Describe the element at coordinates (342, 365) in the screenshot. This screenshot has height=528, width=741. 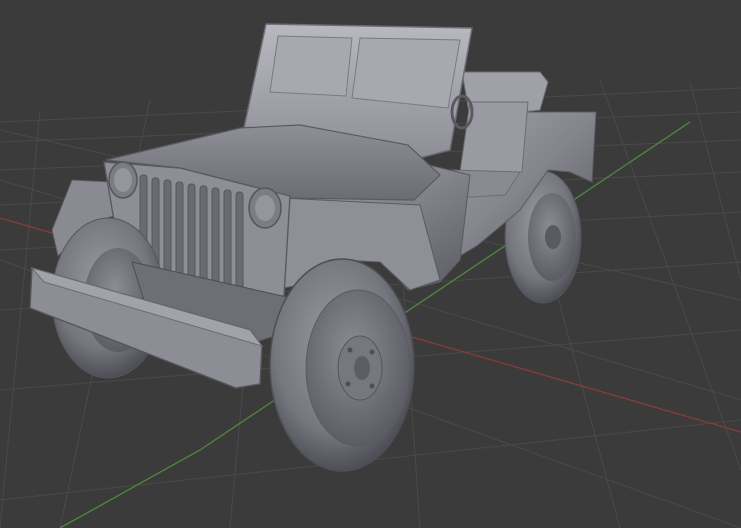
I see `front-right-wheel` at that location.